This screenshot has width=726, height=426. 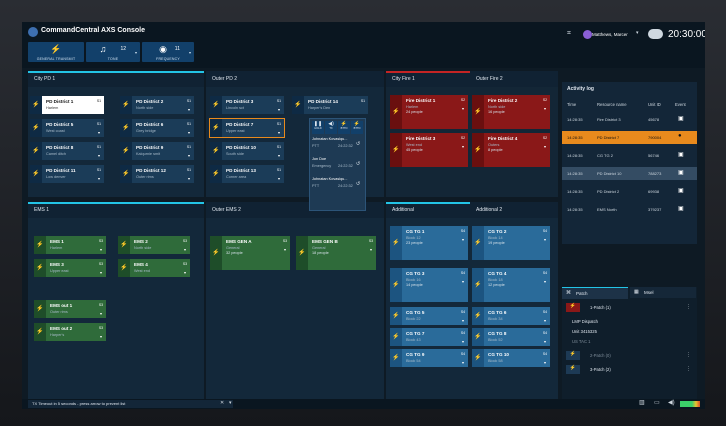 What do you see at coordinates (629, 332) in the screenshot?
I see `patch-item: Unit 3415325` at bounding box center [629, 332].